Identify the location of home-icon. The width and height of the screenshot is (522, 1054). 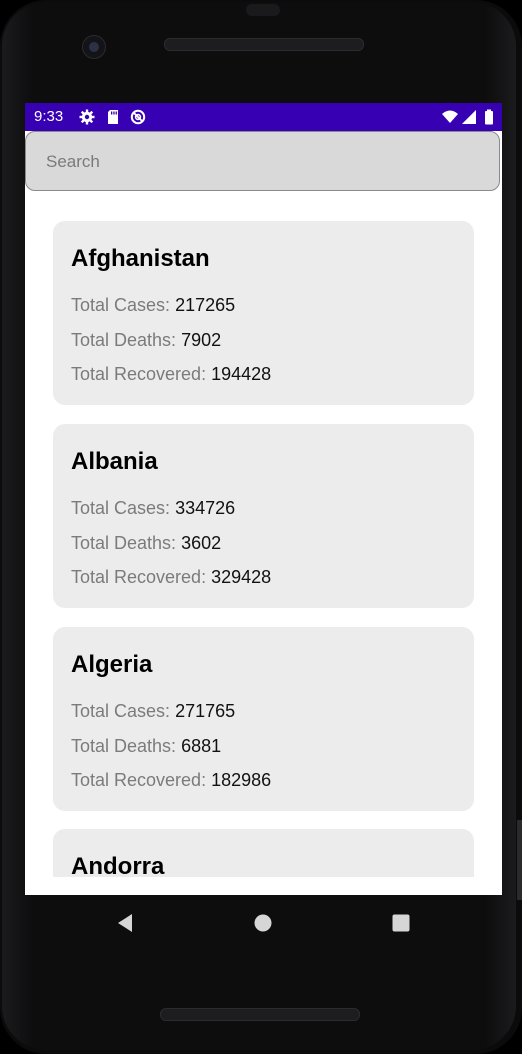
(263, 923).